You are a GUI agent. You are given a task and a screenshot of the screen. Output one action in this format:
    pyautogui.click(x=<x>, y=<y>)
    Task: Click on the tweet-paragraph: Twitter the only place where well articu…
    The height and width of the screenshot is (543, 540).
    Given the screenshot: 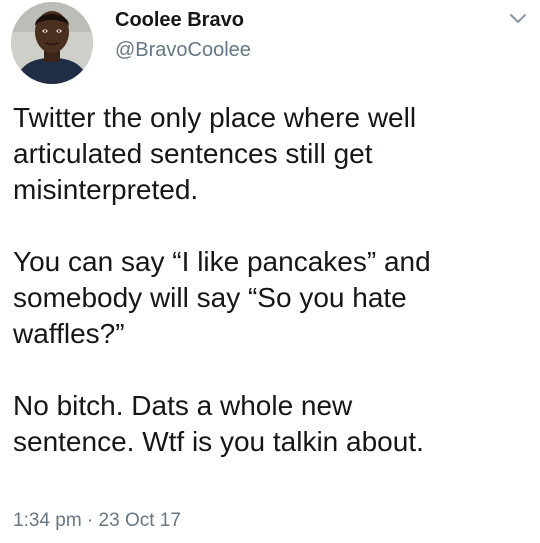 What is the action you would take?
    pyautogui.click(x=215, y=153)
    